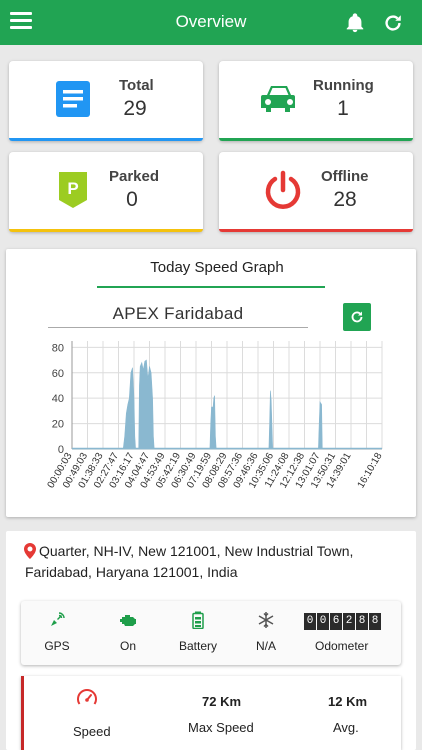 The image size is (422, 750). I want to click on top-app-bar: Overview, so click(211, 22).